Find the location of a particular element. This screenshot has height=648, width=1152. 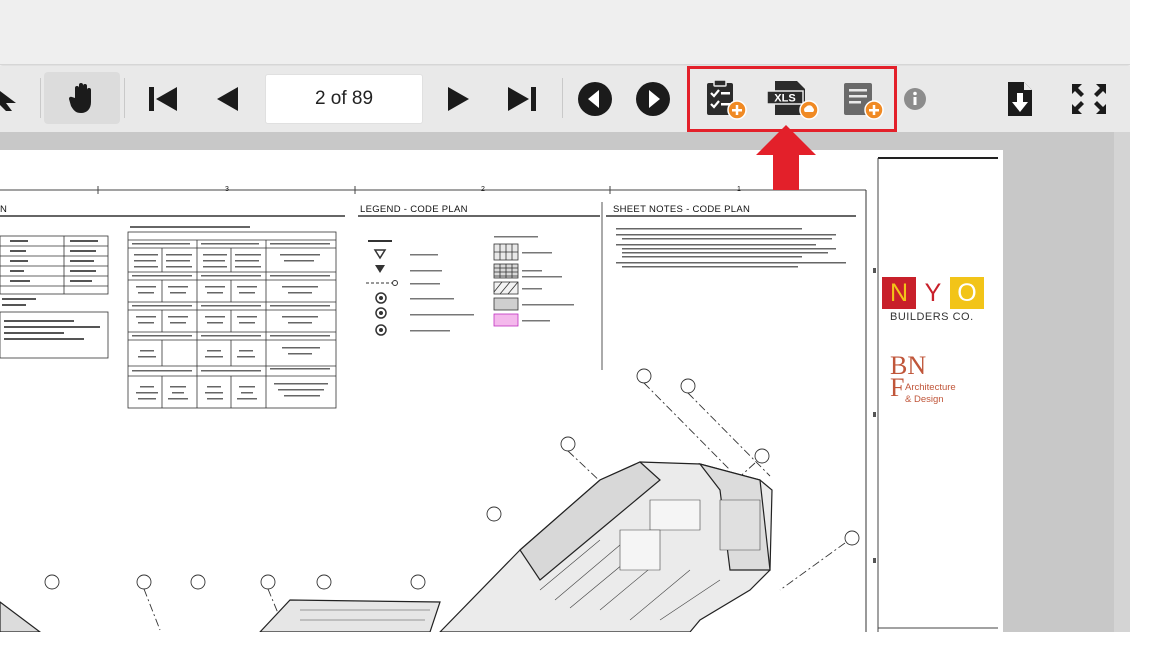

bnf-subtitle-line2: & Design is located at coordinates (924, 399).